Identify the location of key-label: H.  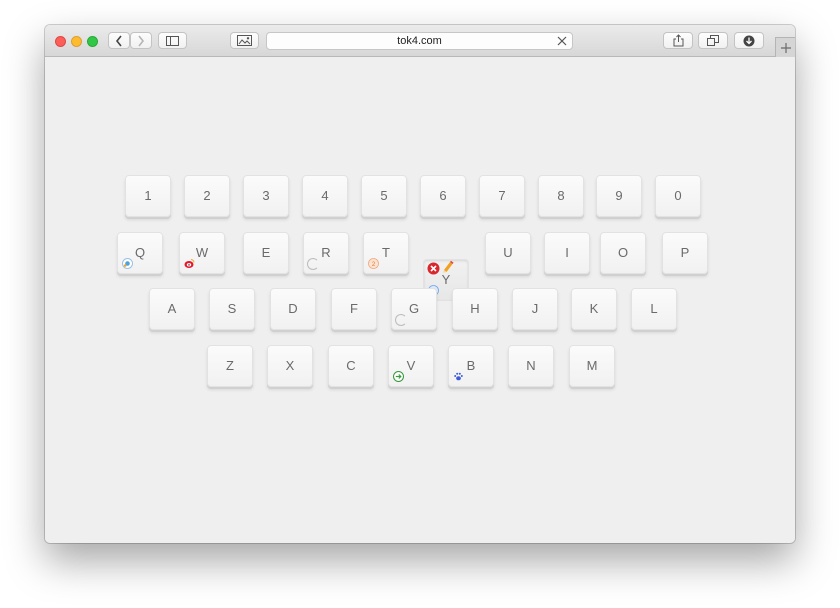
(475, 308).